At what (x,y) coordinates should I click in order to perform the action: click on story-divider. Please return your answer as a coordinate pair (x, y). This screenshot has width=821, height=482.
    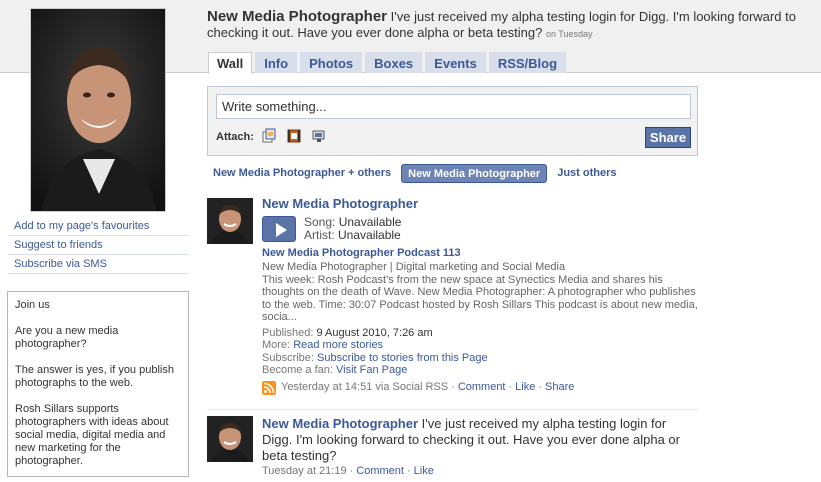
    Looking at the image, I should click on (452, 409).